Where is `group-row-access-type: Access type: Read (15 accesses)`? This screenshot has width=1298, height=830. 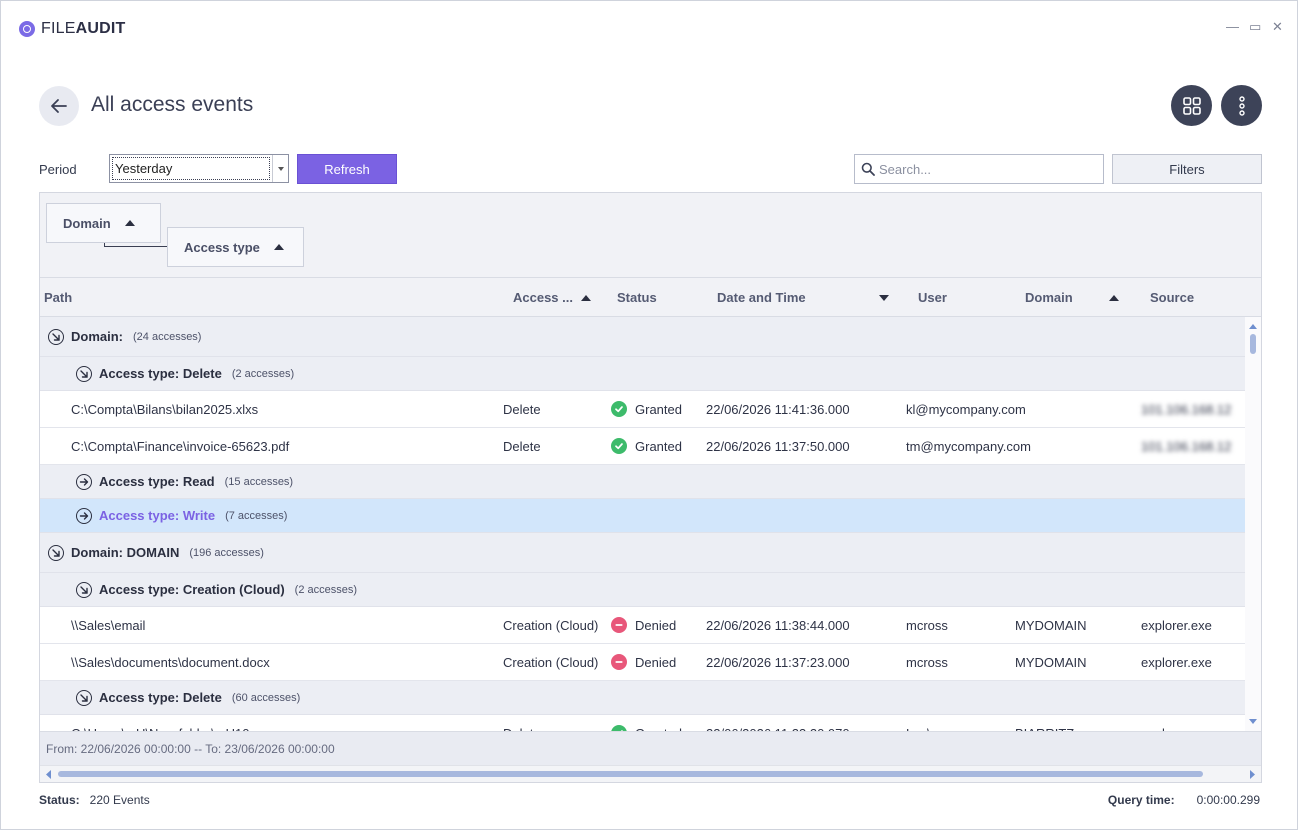 group-row-access-type: Access type: Read (15 accesses) is located at coordinates (642, 482).